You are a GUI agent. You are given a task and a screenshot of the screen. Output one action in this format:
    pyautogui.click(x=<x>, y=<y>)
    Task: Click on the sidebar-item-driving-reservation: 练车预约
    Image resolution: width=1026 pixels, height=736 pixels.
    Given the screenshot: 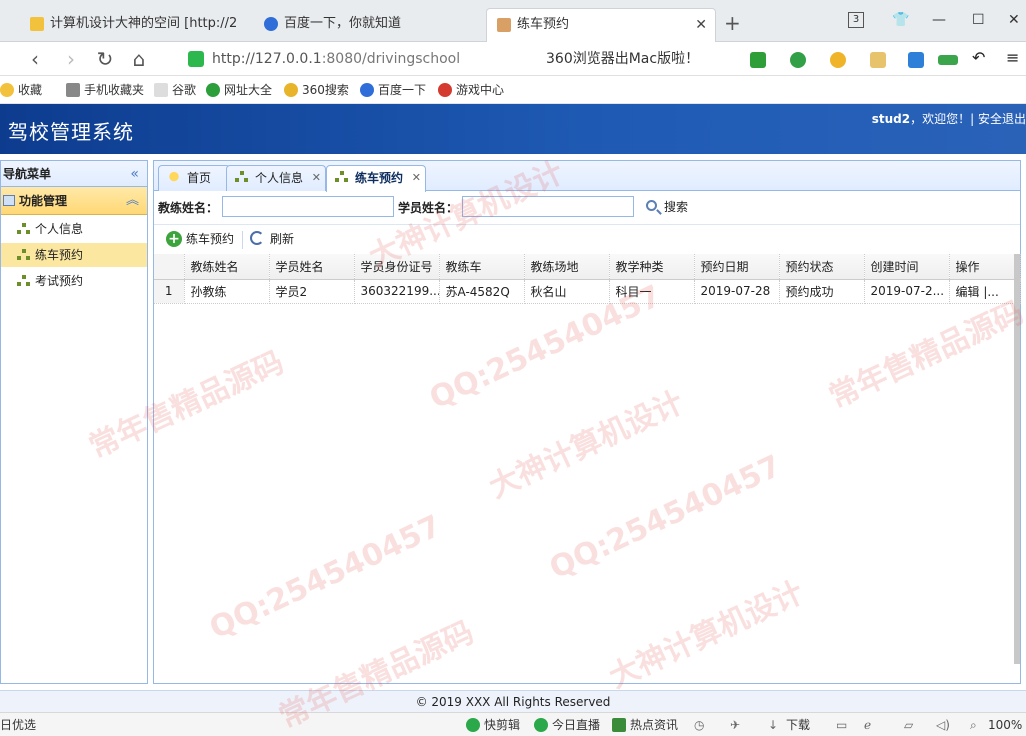 What is the action you would take?
    pyautogui.click(x=74, y=255)
    